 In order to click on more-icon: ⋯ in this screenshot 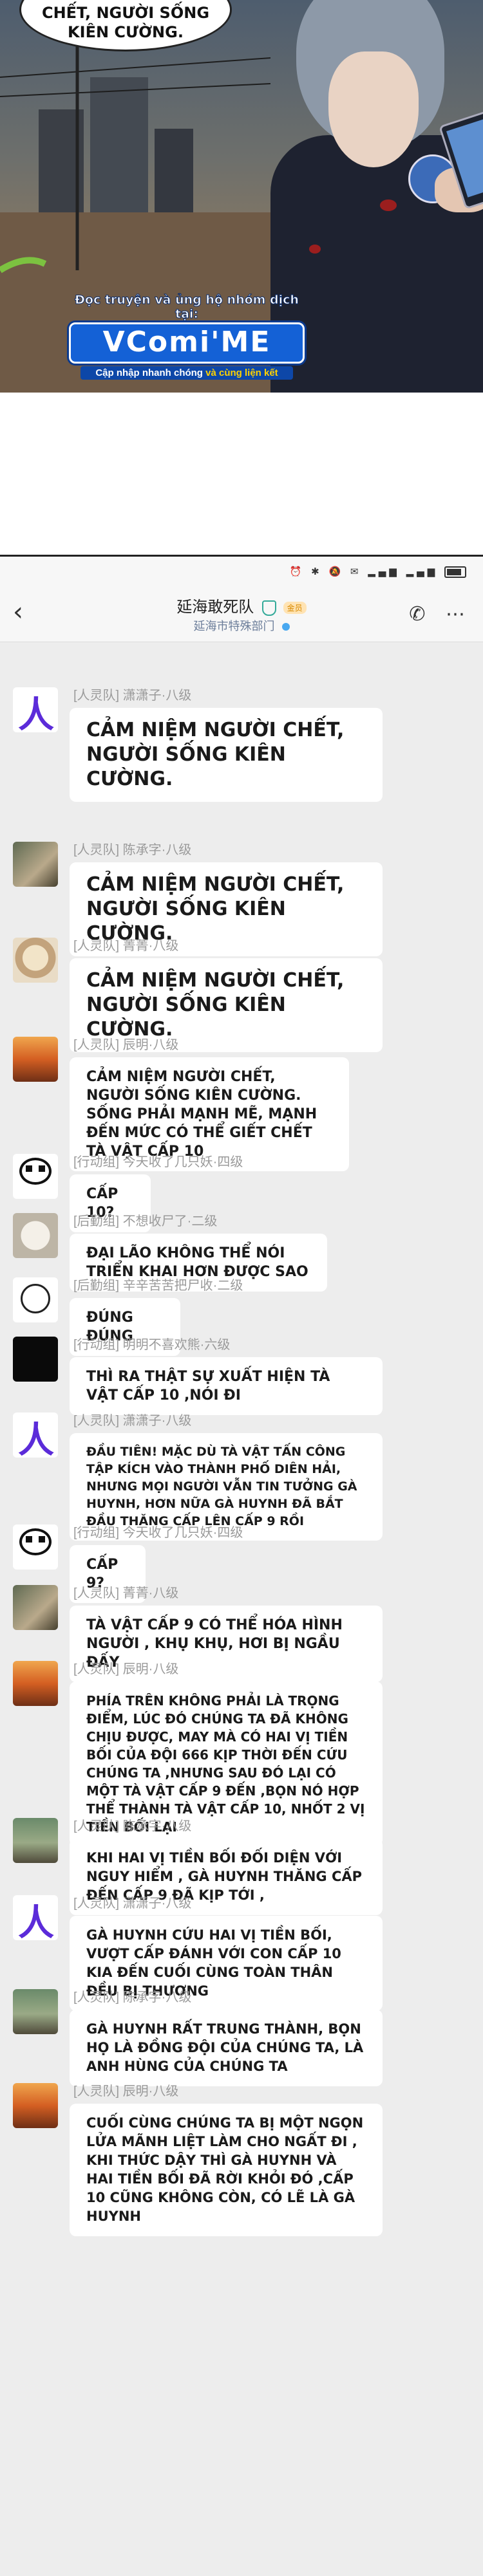, I will do `click(455, 614)`.